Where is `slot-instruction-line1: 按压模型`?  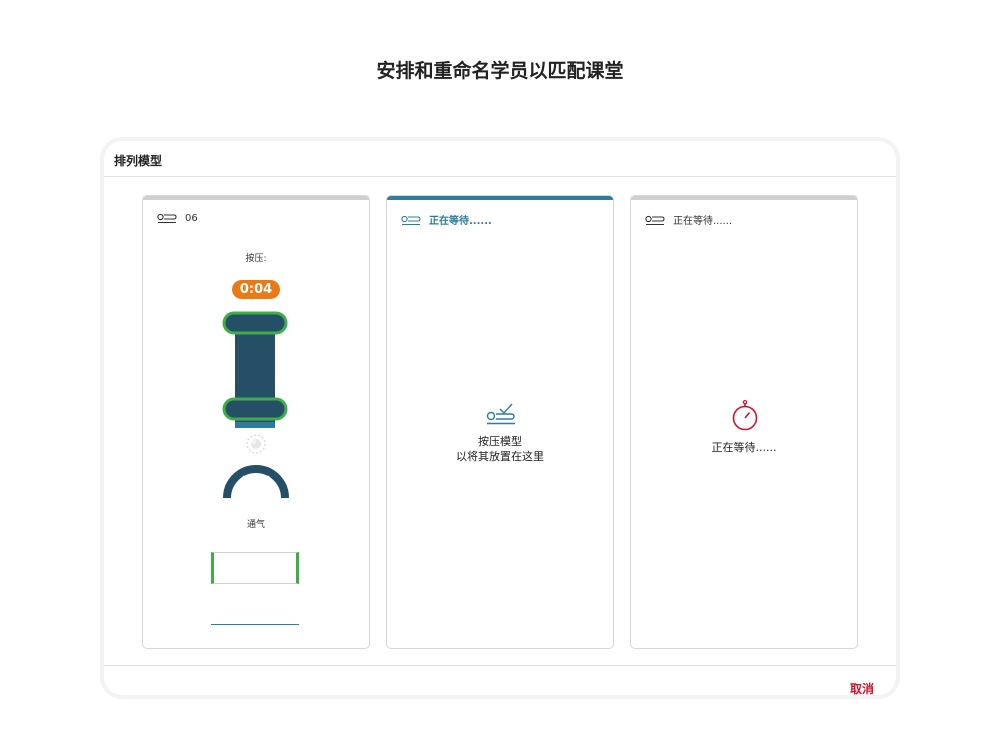
slot-instruction-line1: 按压模型 is located at coordinates (500, 441).